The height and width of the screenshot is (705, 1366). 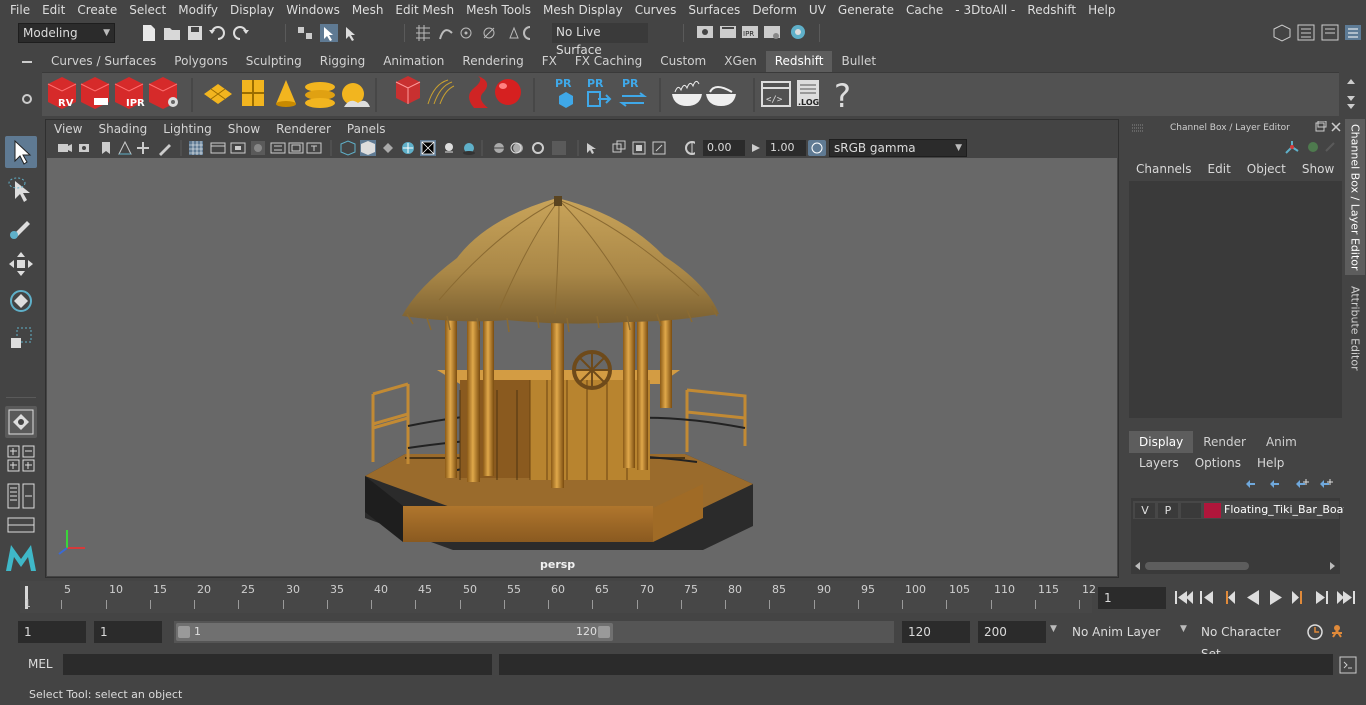 What do you see at coordinates (608, 61) in the screenshot?
I see `tab-fx-caching: FX Caching` at bounding box center [608, 61].